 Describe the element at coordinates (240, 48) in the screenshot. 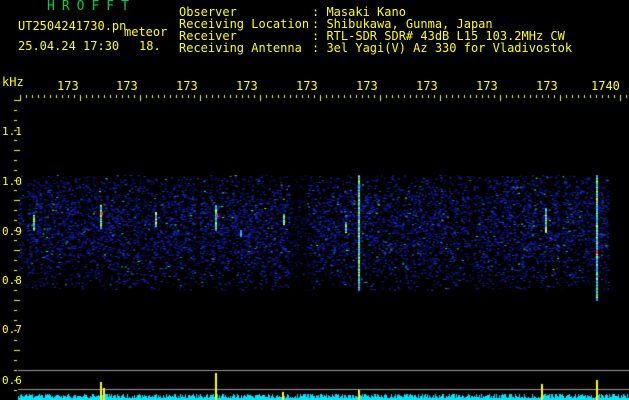

I see `antenna-label: Receiving Antenna` at that location.